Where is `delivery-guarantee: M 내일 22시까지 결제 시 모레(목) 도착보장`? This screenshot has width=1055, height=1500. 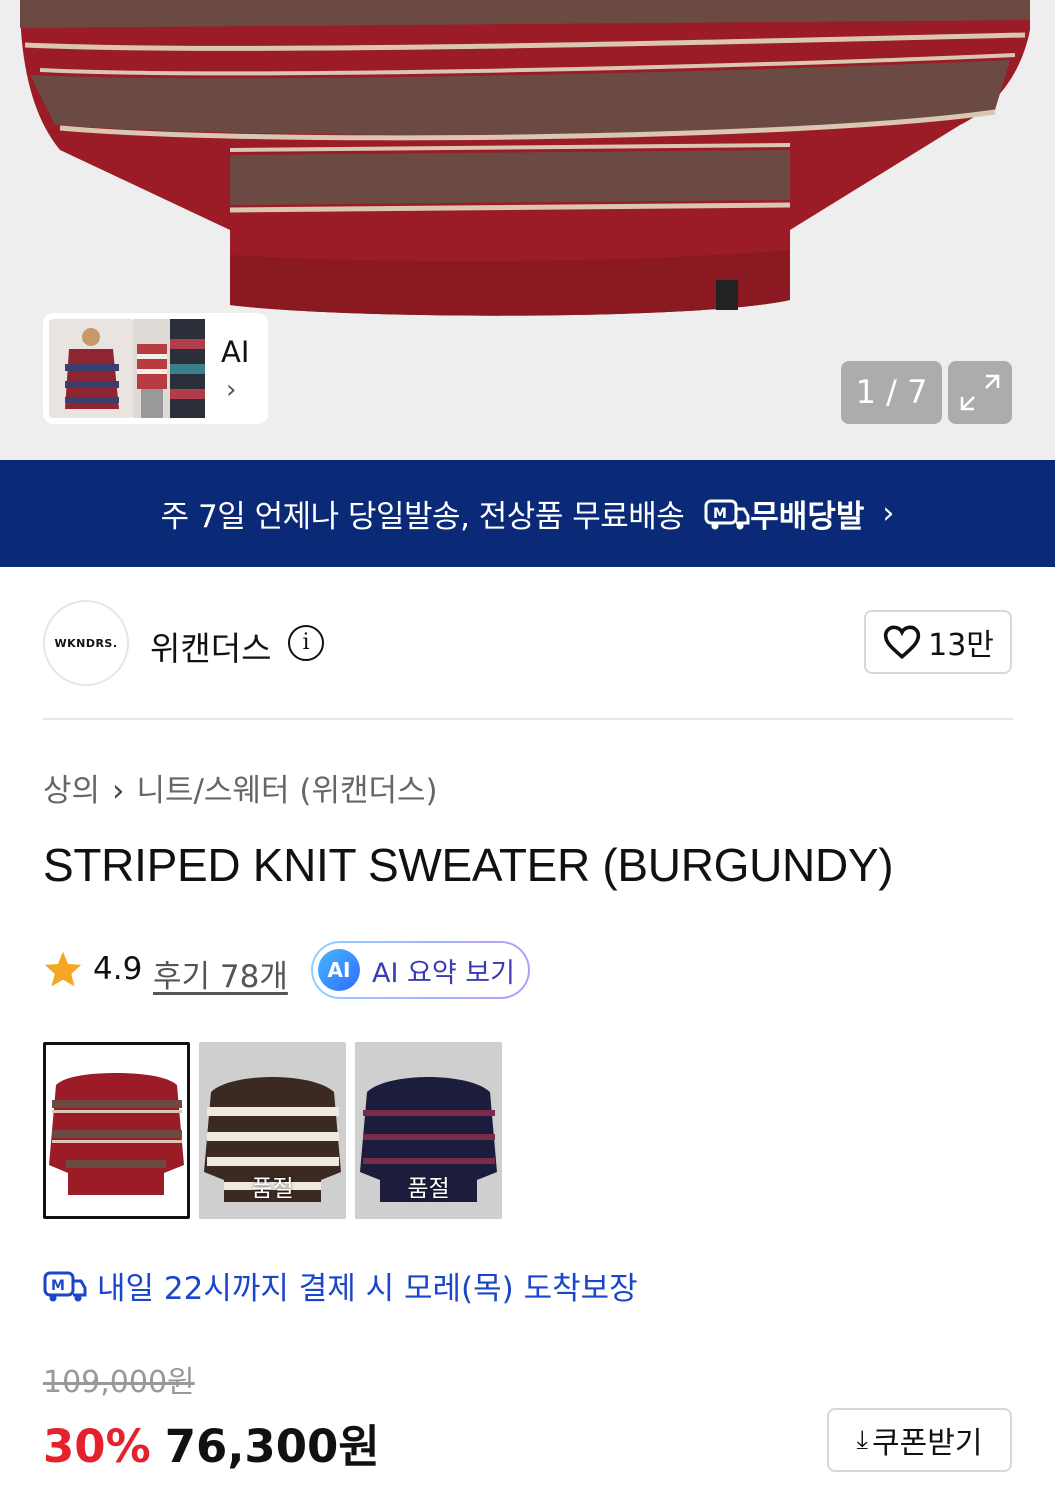
delivery-guarantee: M 내일 22시까지 결제 시 모레(목) 도착보장 is located at coordinates (340, 1285).